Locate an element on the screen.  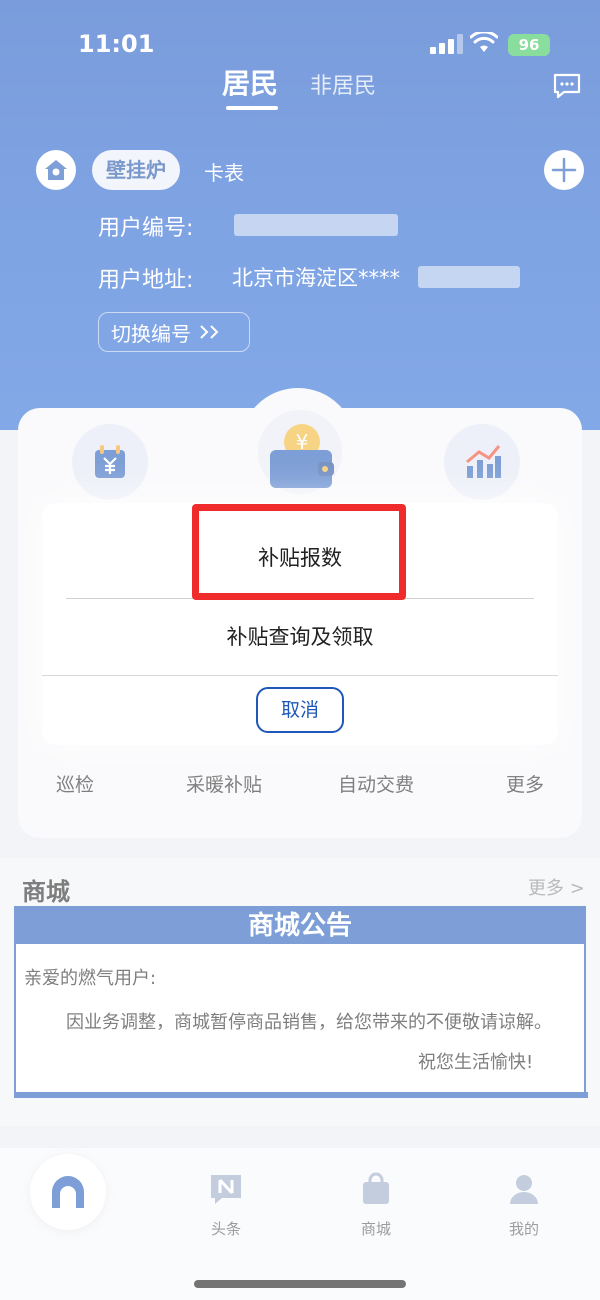
option-subsidy-query: 补贴查询及领取 is located at coordinates (300, 637).